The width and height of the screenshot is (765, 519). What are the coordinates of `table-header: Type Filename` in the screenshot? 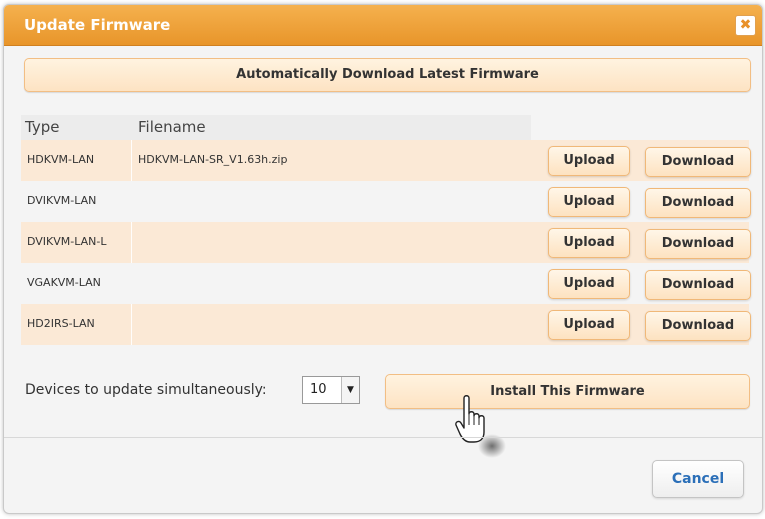 It's located at (385, 128).